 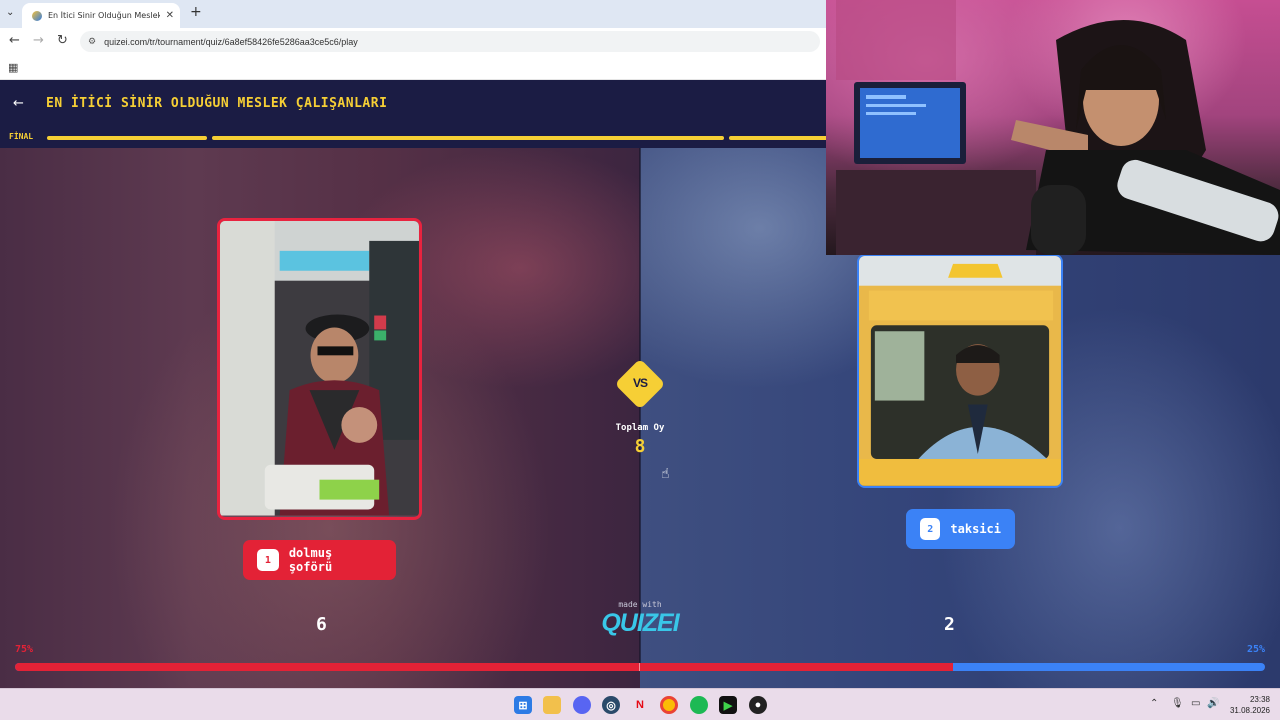 I want to click on display-icon: ▭, so click(x=1195, y=703).